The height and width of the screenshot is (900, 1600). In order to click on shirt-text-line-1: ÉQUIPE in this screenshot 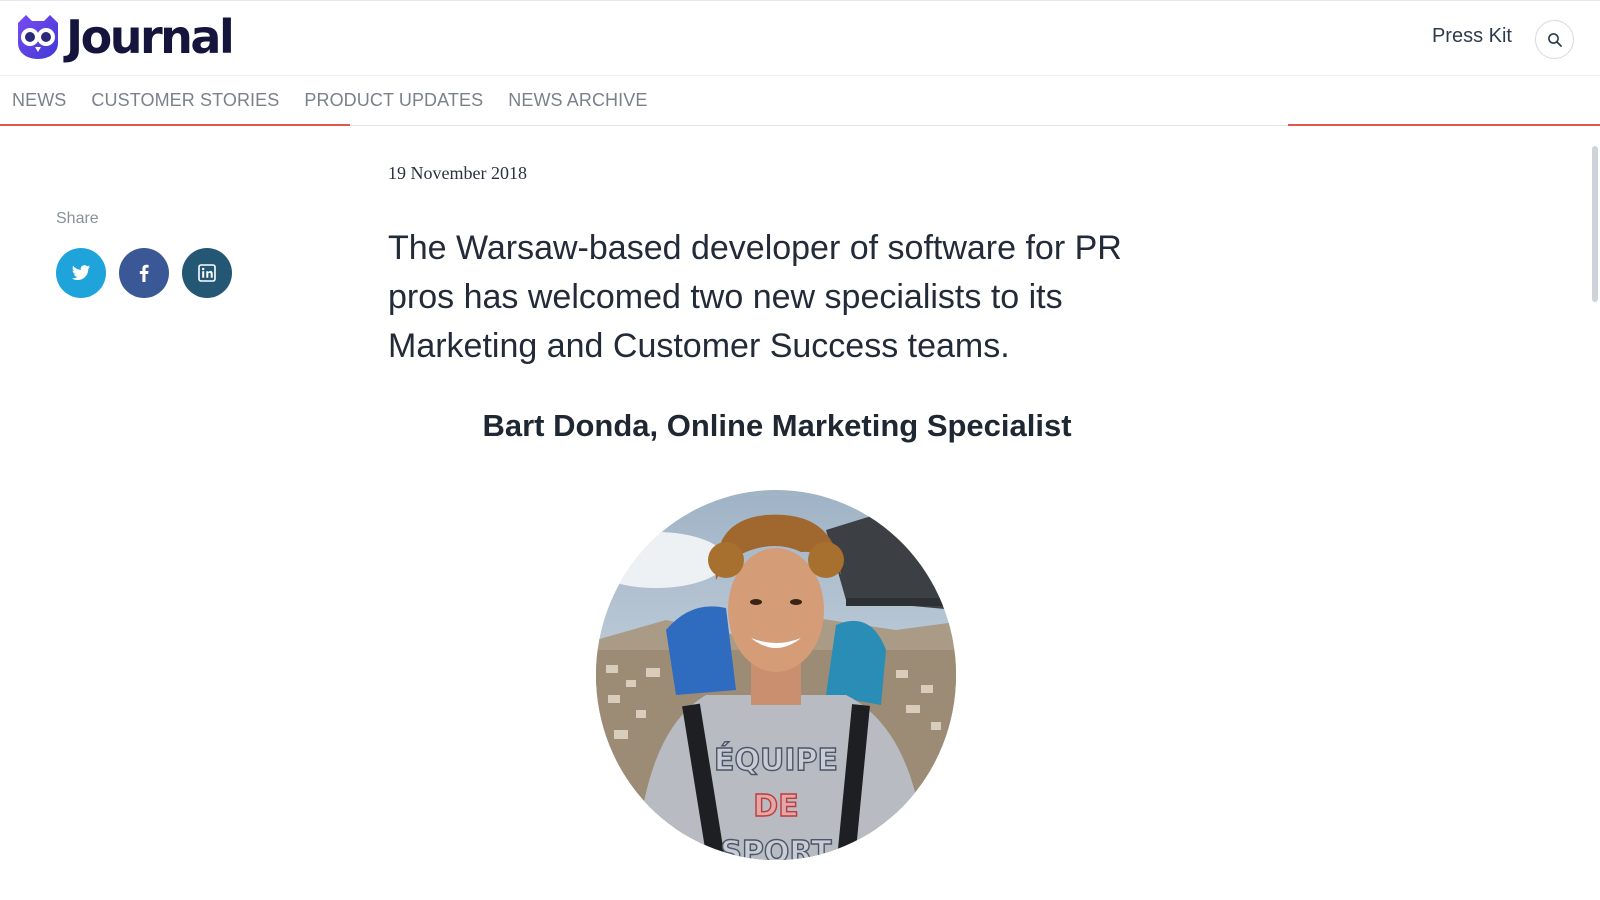, I will do `click(776, 760)`.